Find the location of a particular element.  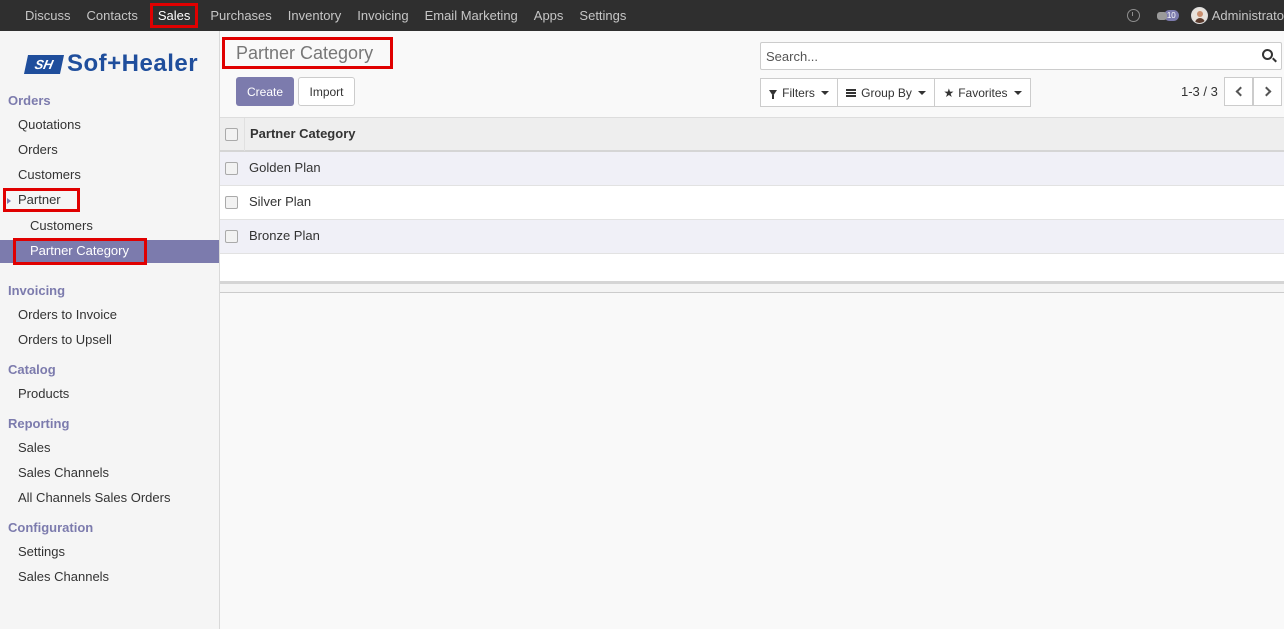

partner-category-highlight-box is located at coordinates (80, 251).